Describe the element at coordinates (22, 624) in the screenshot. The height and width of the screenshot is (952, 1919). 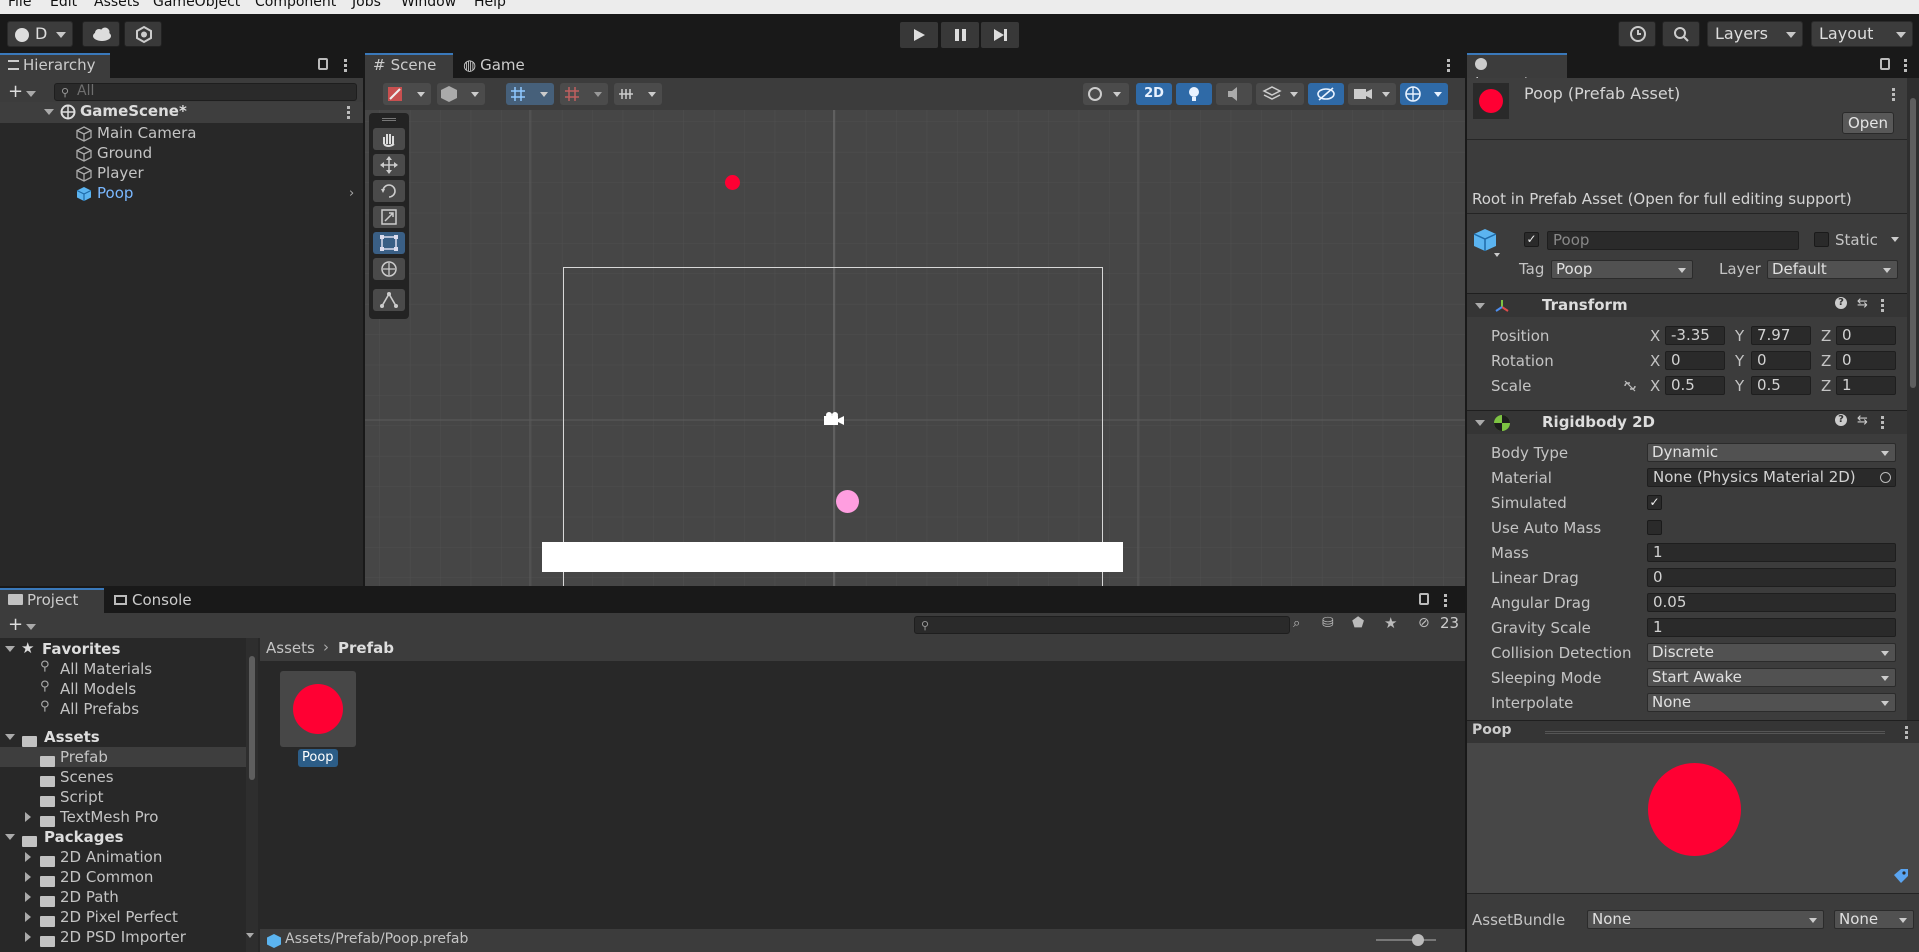
I see `create-button: +` at that location.